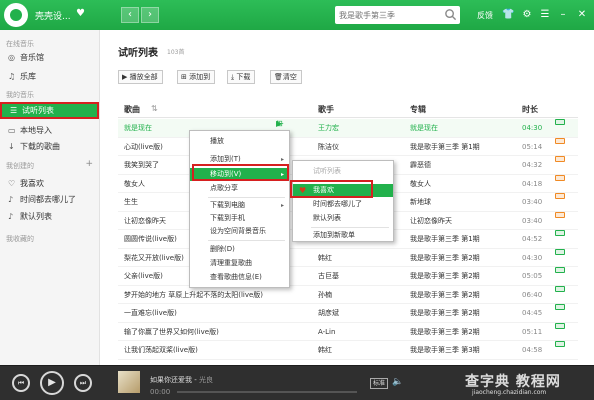  I want to click on song-album: 我是歌手第三季 第3期, so click(445, 350).